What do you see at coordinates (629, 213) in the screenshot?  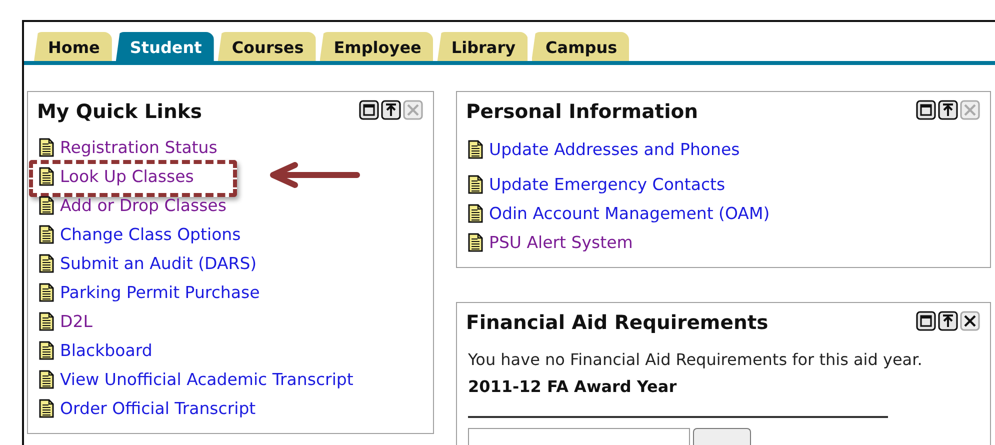 I see `quick-link: Odin Account Management (OAM)` at bounding box center [629, 213].